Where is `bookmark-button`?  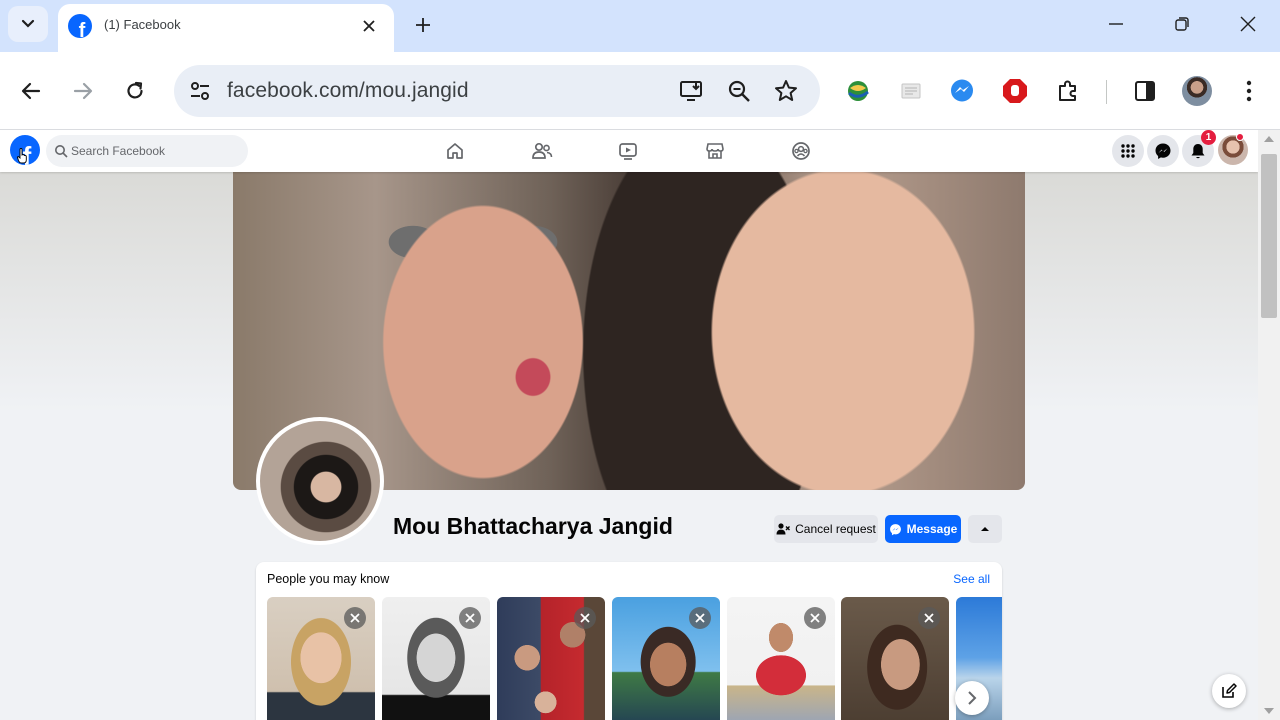 bookmark-button is located at coordinates (786, 91).